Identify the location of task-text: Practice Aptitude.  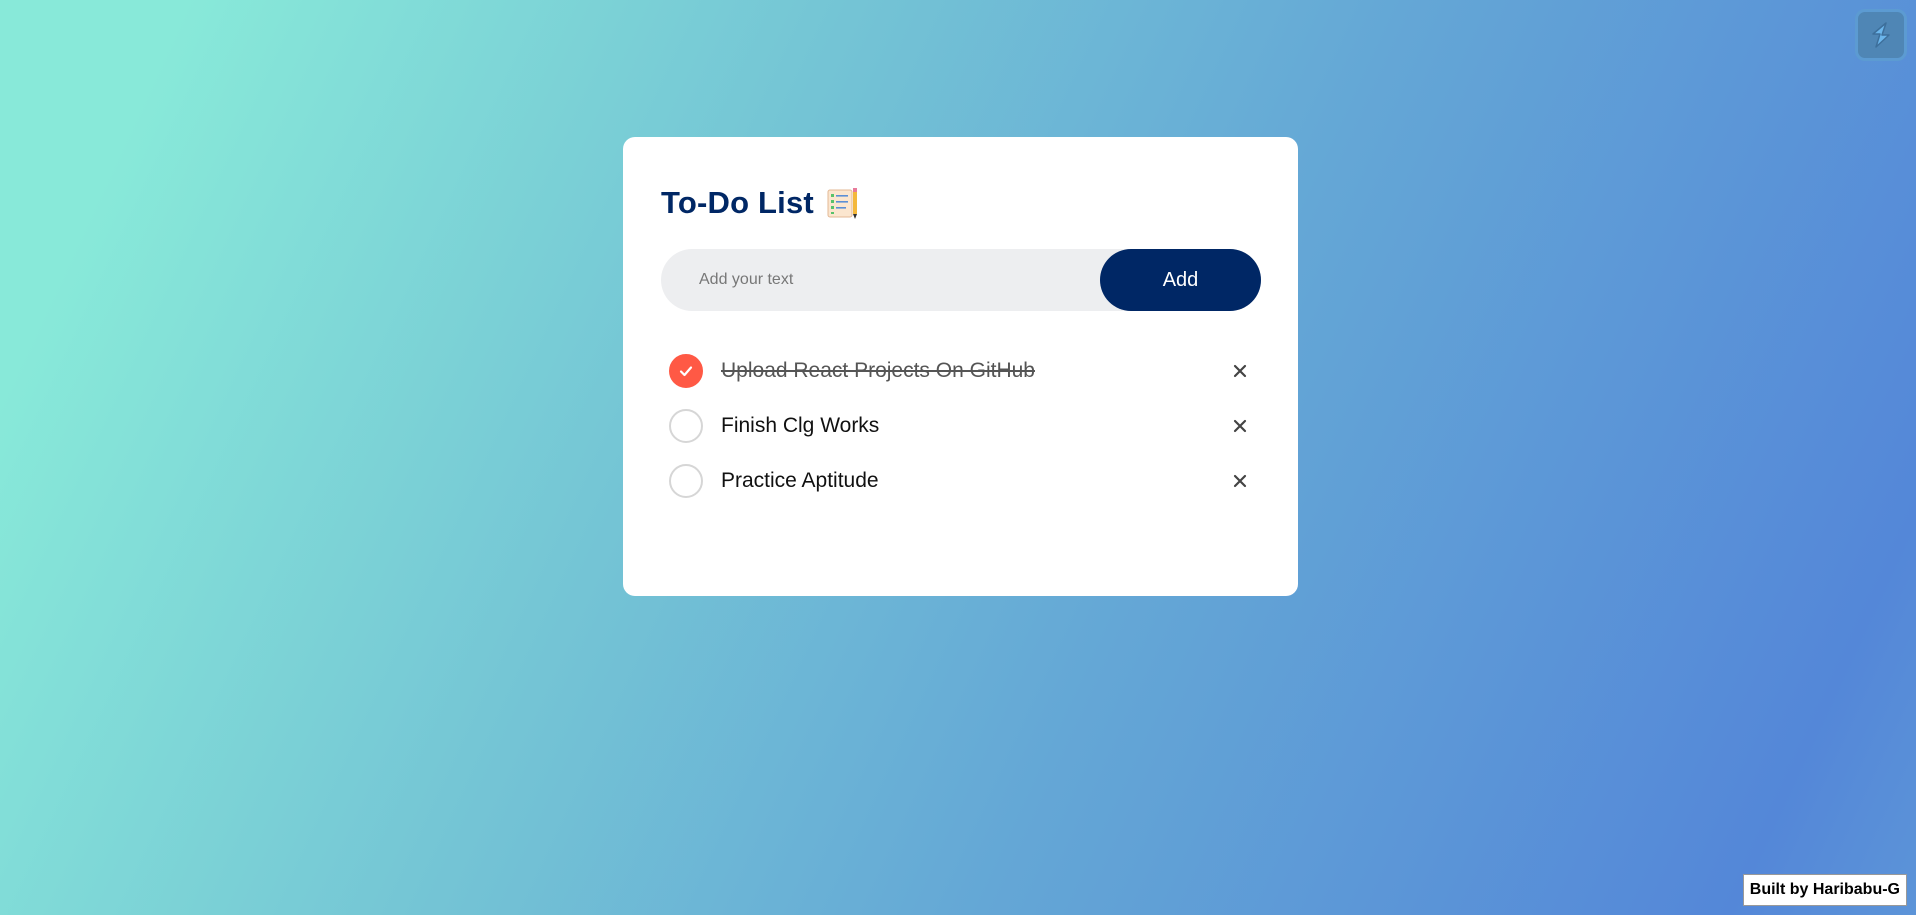
(800, 480).